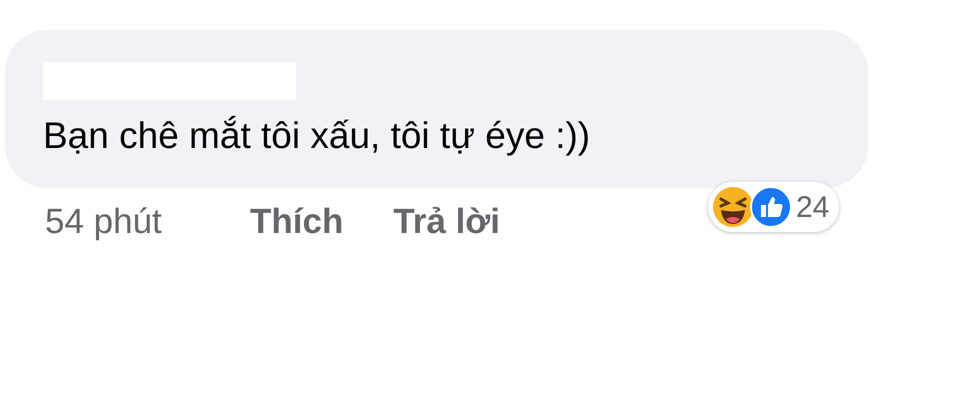 This screenshot has width=959, height=400. What do you see at coordinates (317, 136) in the screenshot?
I see `comment-text: Bạn chê mắt tôi xấu, tôi tự éye :))` at bounding box center [317, 136].